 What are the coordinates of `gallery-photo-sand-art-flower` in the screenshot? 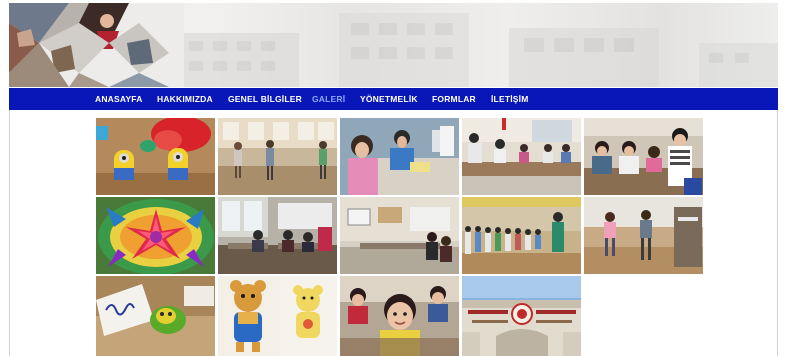 It's located at (155, 235).